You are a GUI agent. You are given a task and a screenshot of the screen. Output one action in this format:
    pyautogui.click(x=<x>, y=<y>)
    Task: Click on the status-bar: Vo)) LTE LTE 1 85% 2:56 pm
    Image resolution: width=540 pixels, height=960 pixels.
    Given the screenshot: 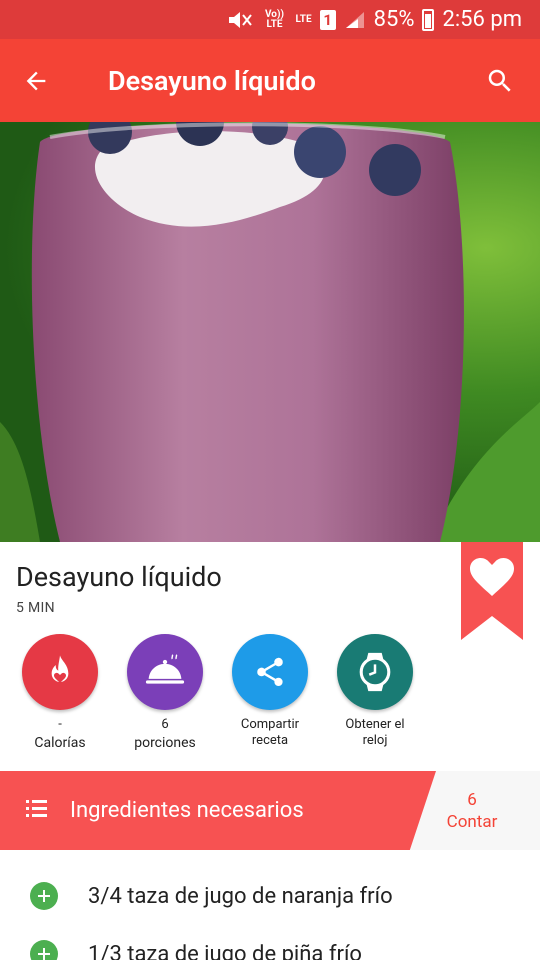 What is the action you would take?
    pyautogui.click(x=270, y=19)
    